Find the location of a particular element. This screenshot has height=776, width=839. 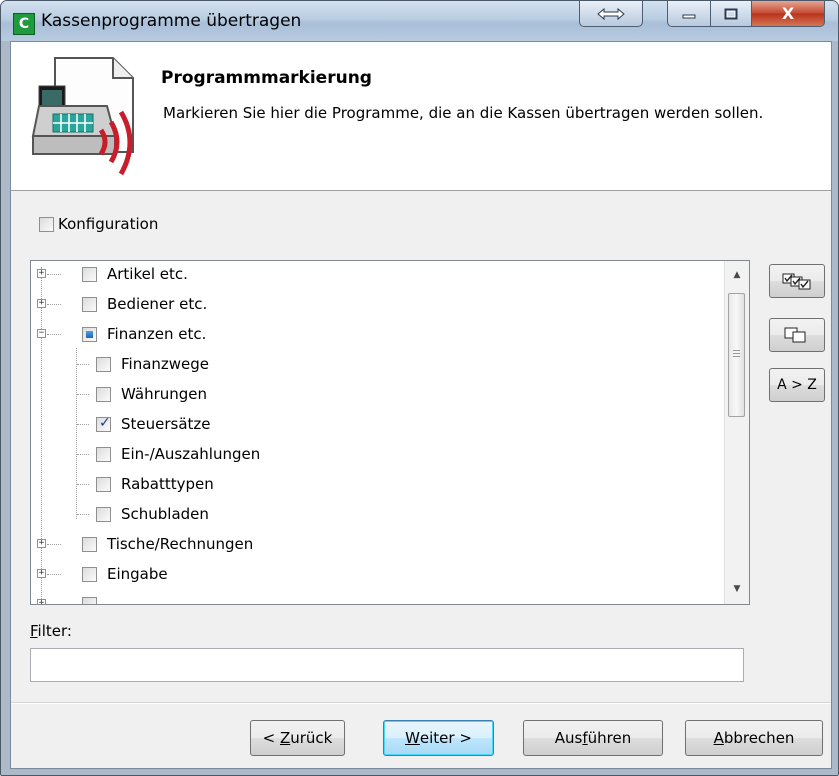

back-button-prefix: < is located at coordinates (271, 738).